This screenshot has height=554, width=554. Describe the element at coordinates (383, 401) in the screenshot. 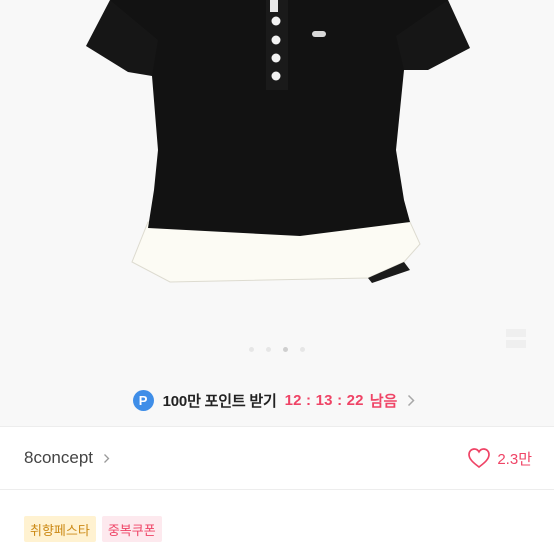

I see `countdown-suffix: 남음` at that location.